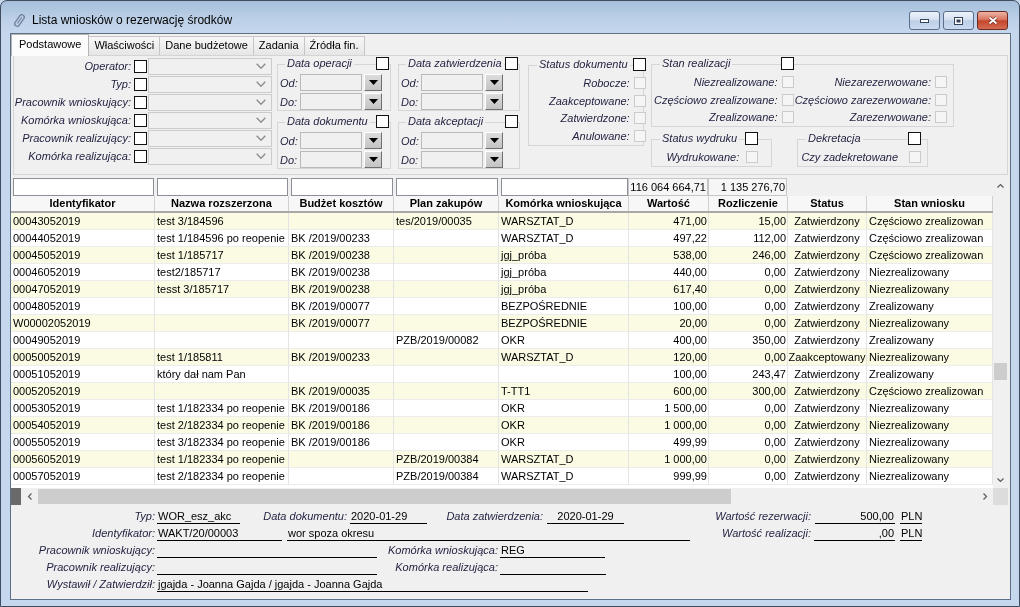  Describe the element at coordinates (75, 120) in the screenshot. I see `filter-label: Komórka wnioskująca:` at that location.